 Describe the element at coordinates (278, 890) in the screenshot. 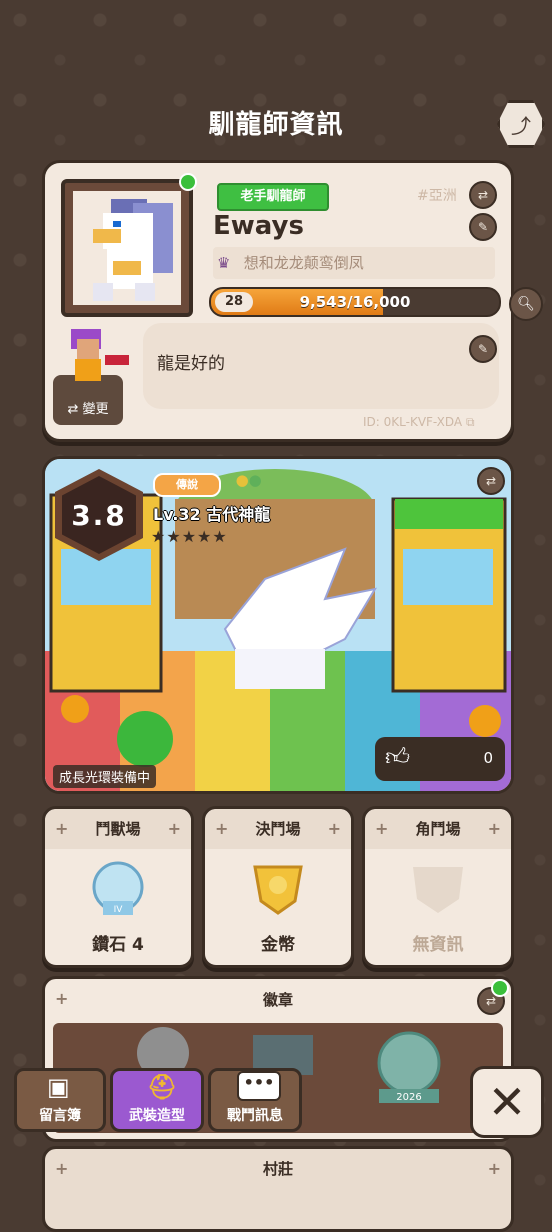

I see `gold-rank-icon` at that location.